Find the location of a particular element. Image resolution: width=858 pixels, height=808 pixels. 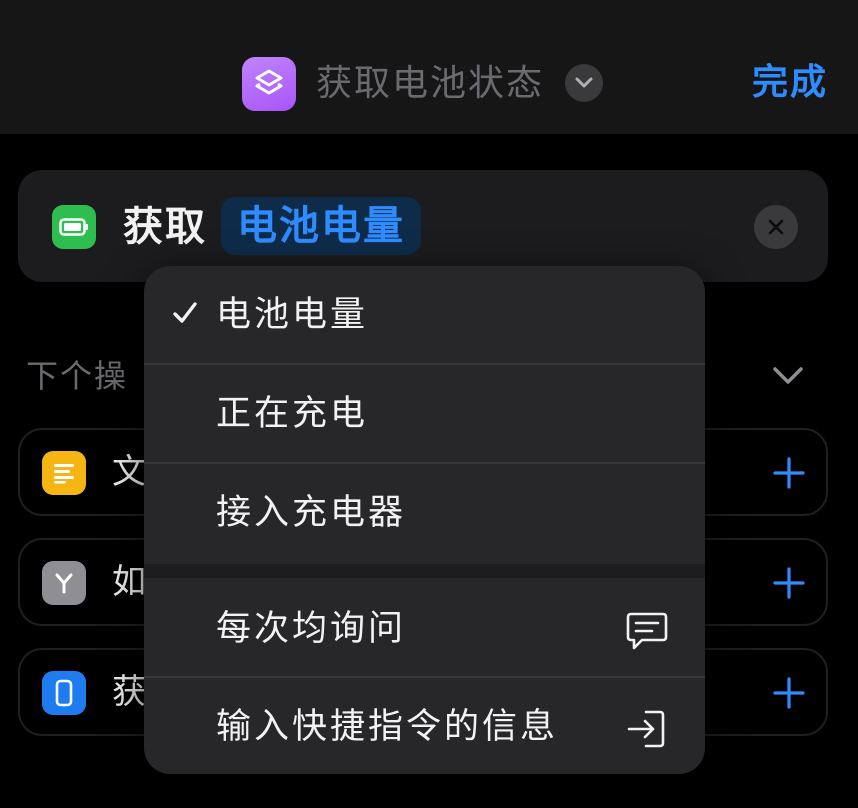

menu-item-label: 输入快捷指令的信息 is located at coordinates (387, 727).